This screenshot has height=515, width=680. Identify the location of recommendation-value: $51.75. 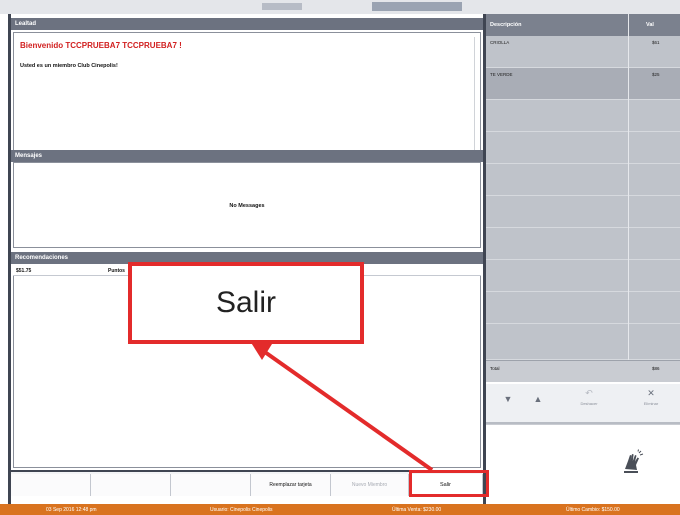
(24, 271).